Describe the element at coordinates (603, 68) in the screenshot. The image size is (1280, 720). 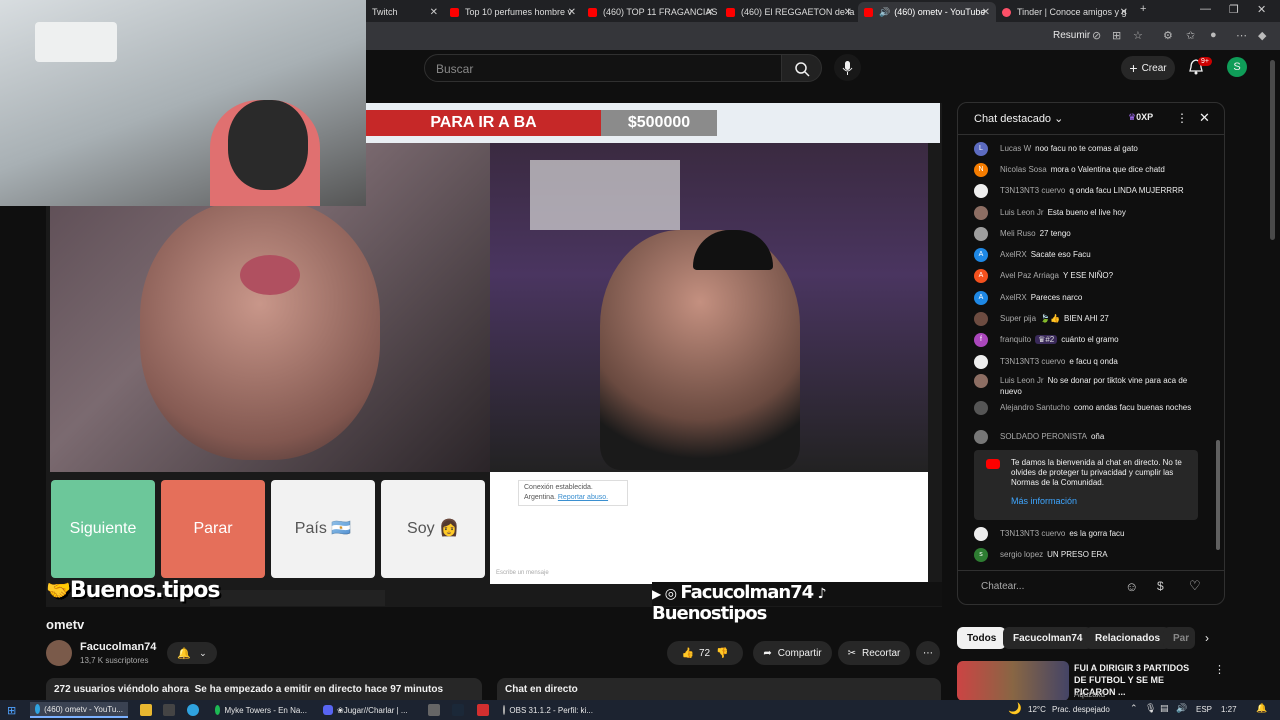
I see `search-input: Buscar` at that location.